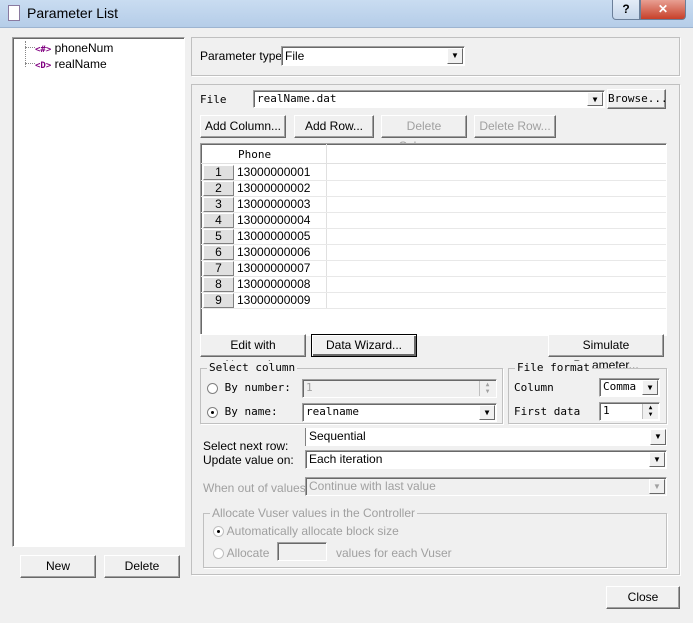 Image resolution: width=693 pixels, height=623 pixels. I want to click on table-row: 4 13000000004, so click(433, 221).